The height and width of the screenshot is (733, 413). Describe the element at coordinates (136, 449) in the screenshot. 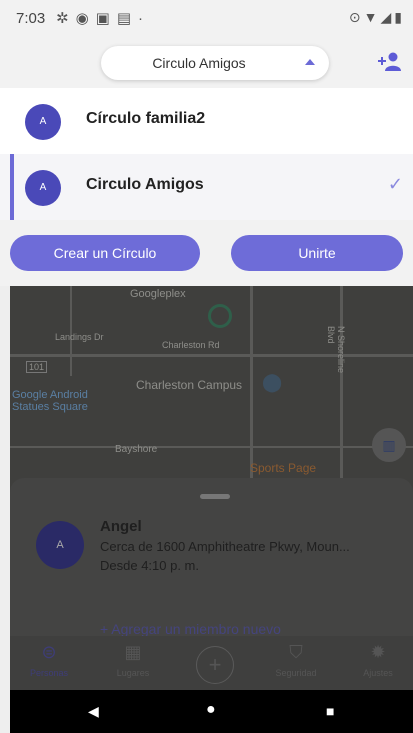

I see `map-label: Bayshore` at that location.